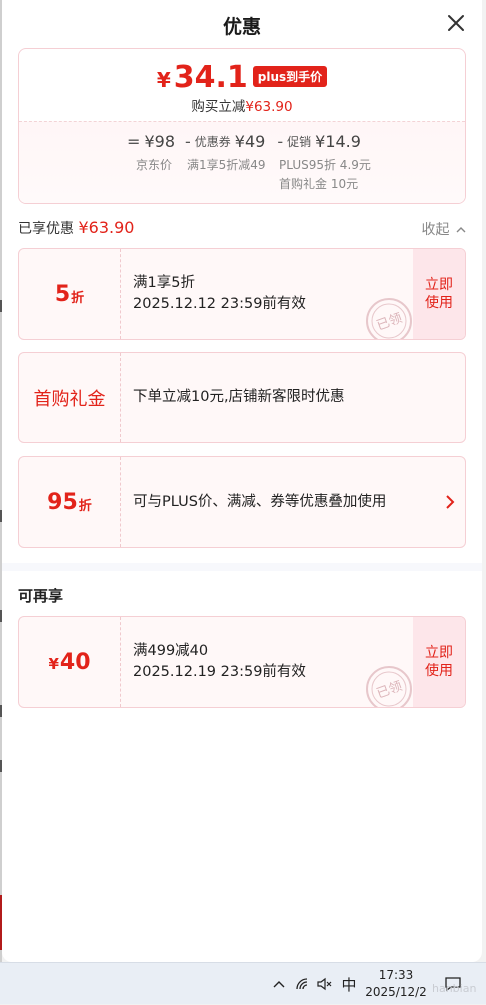 The height and width of the screenshot is (1005, 486). I want to click on enjoyed-value: ¥63.90, so click(106, 227).